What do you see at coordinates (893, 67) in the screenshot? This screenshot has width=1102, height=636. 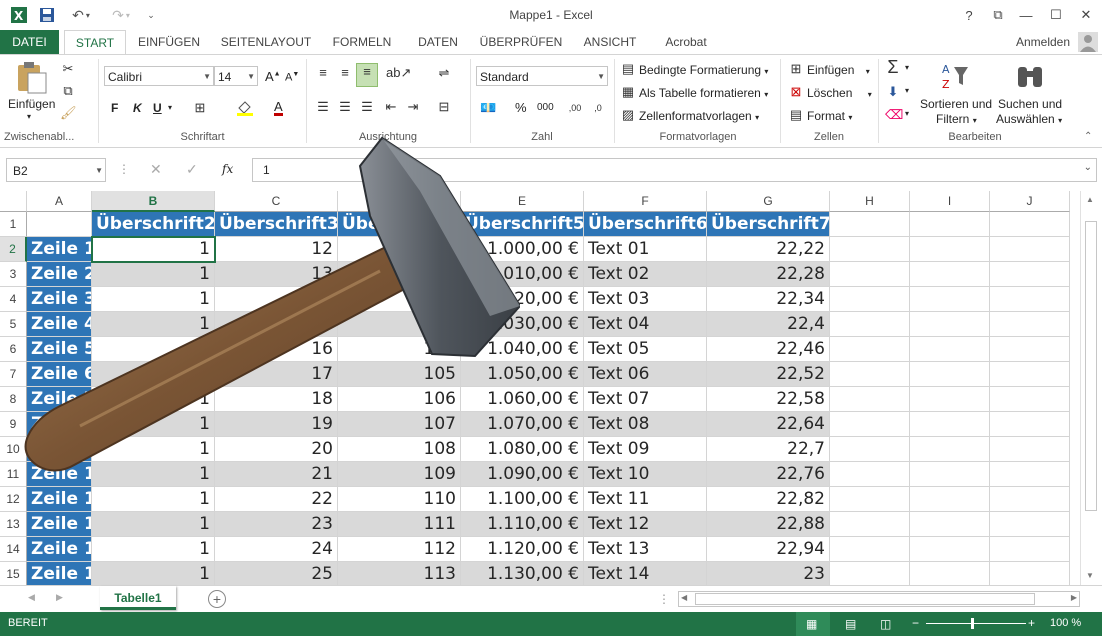 I see `autosum-icon: Σ` at bounding box center [893, 67].